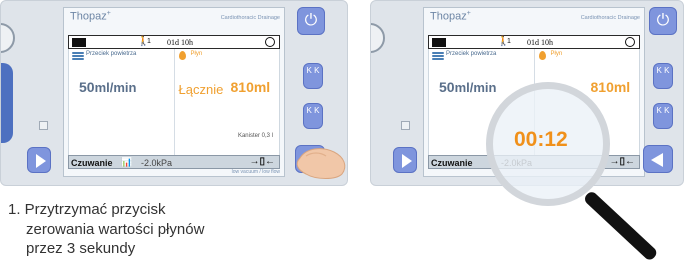 The width and height of the screenshot is (684, 271). I want to click on zero-reset-button, so click(658, 159).